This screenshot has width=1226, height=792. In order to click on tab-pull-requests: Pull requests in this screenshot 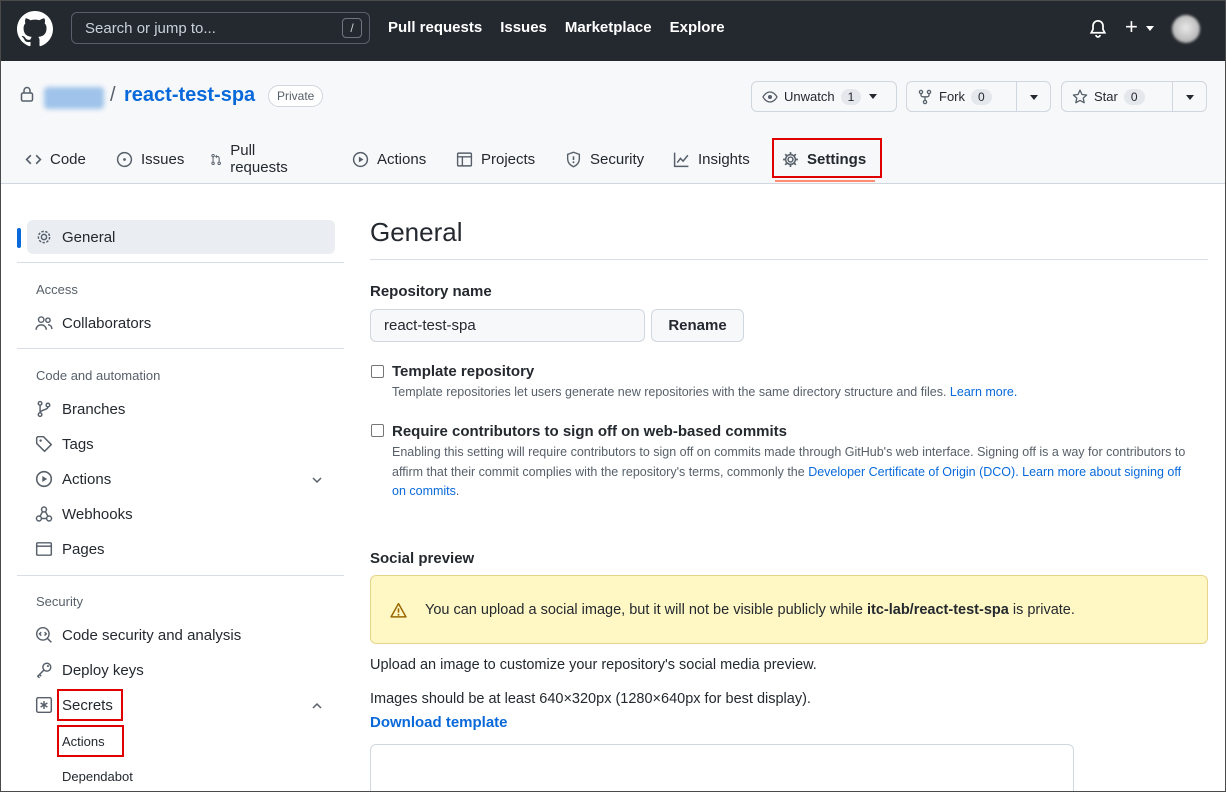, I will do `click(251, 159)`.